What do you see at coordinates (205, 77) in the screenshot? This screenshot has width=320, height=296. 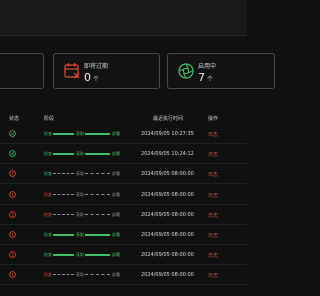 I see `enabled-count: 7个` at bounding box center [205, 77].